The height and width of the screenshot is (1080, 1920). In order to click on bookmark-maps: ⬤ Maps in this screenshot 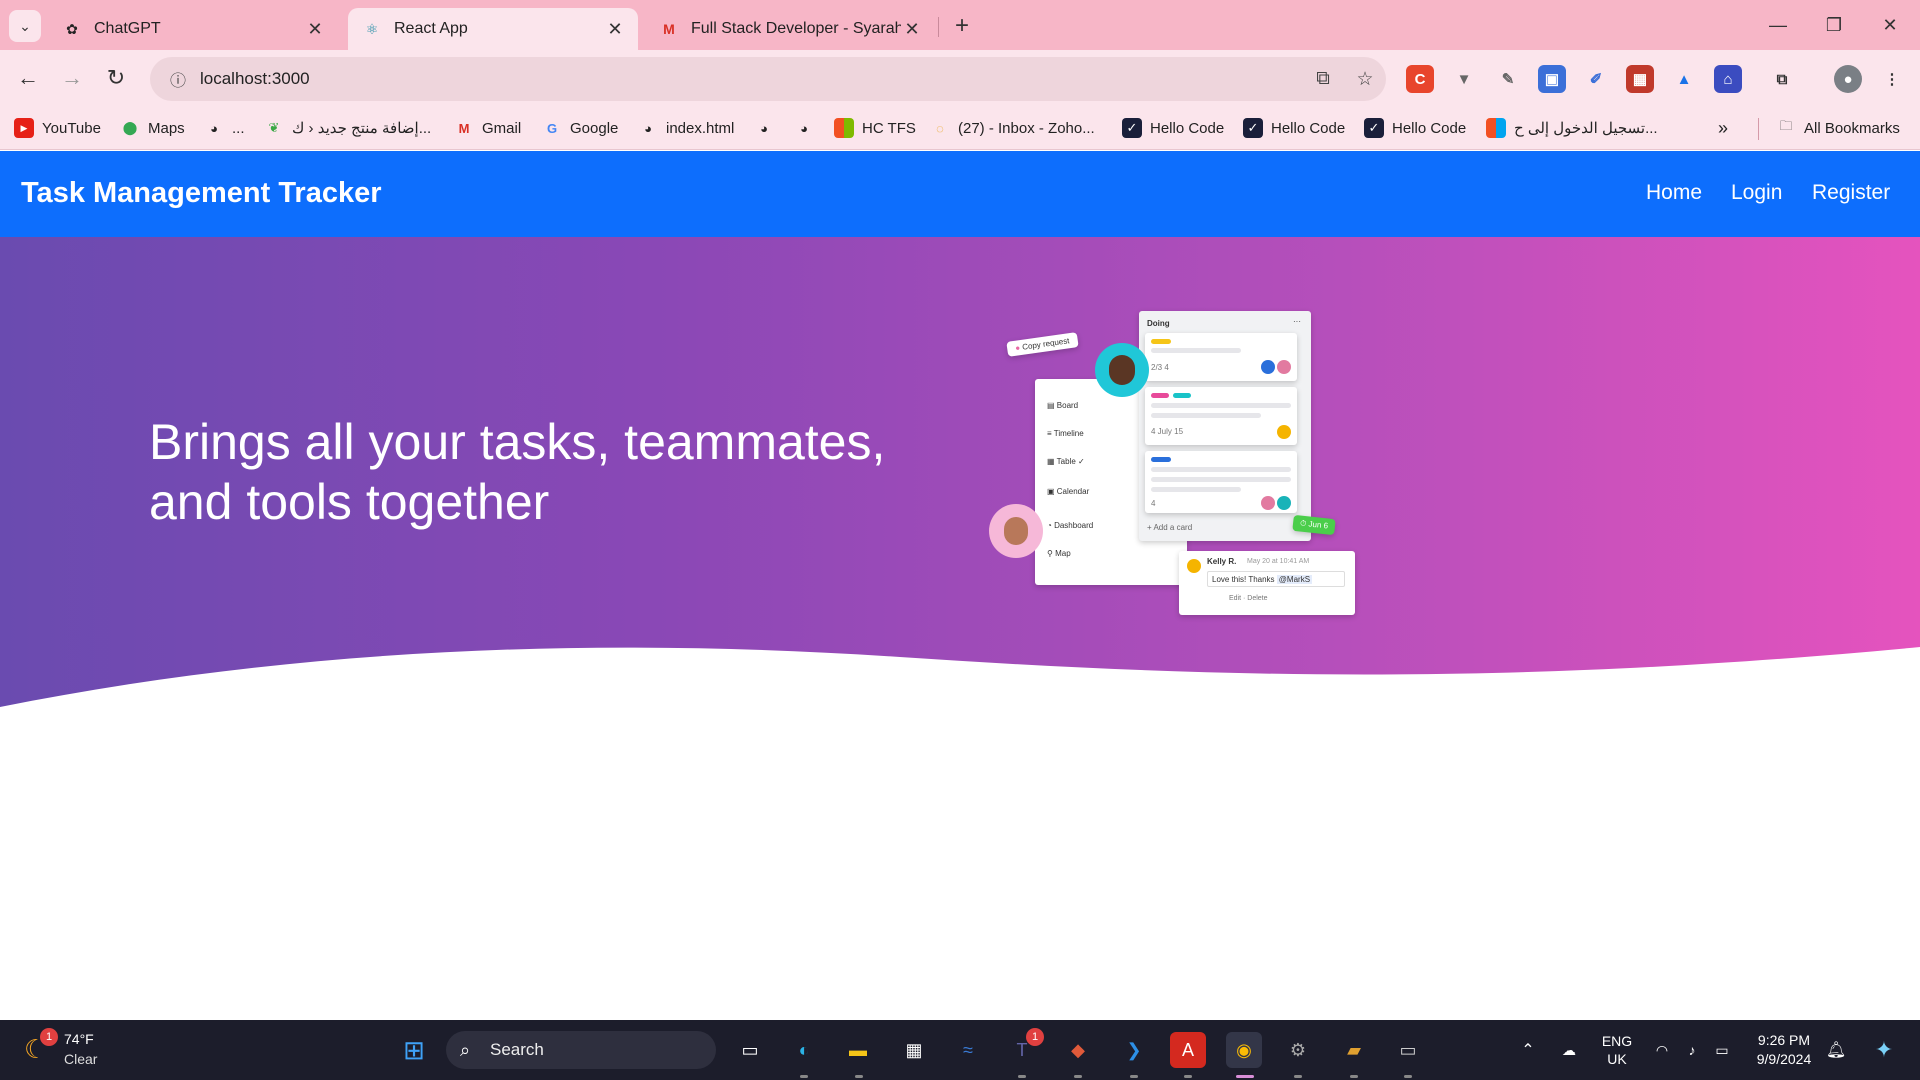, I will do `click(152, 128)`.